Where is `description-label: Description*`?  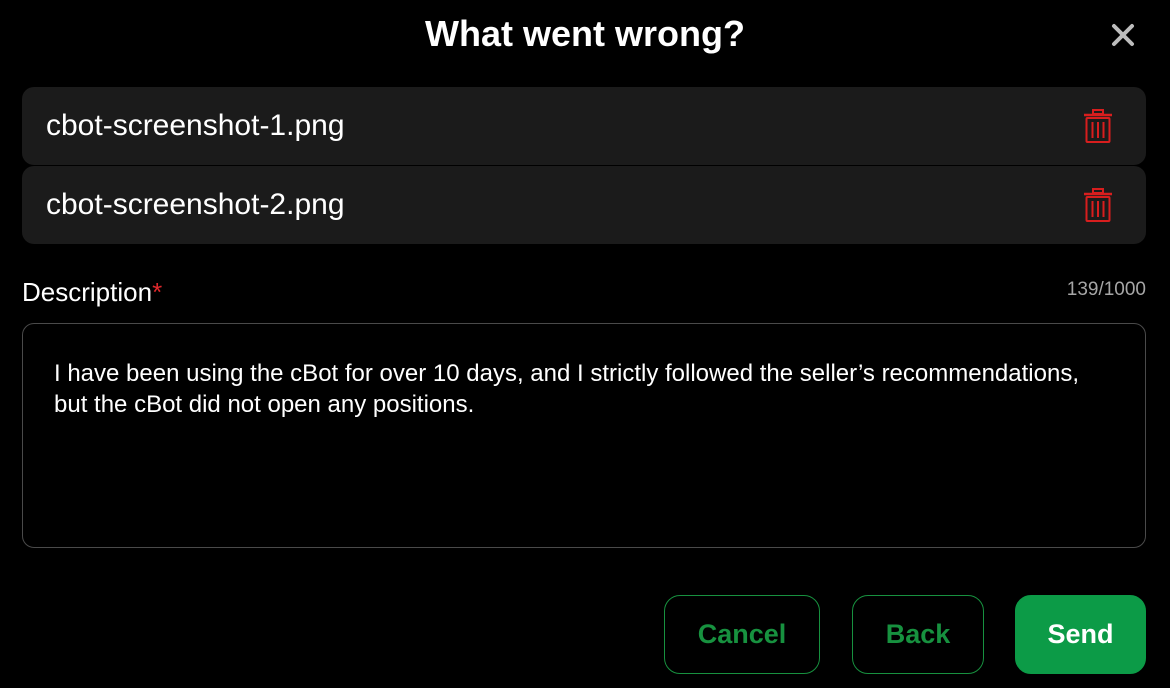
description-label: Description* is located at coordinates (92, 292).